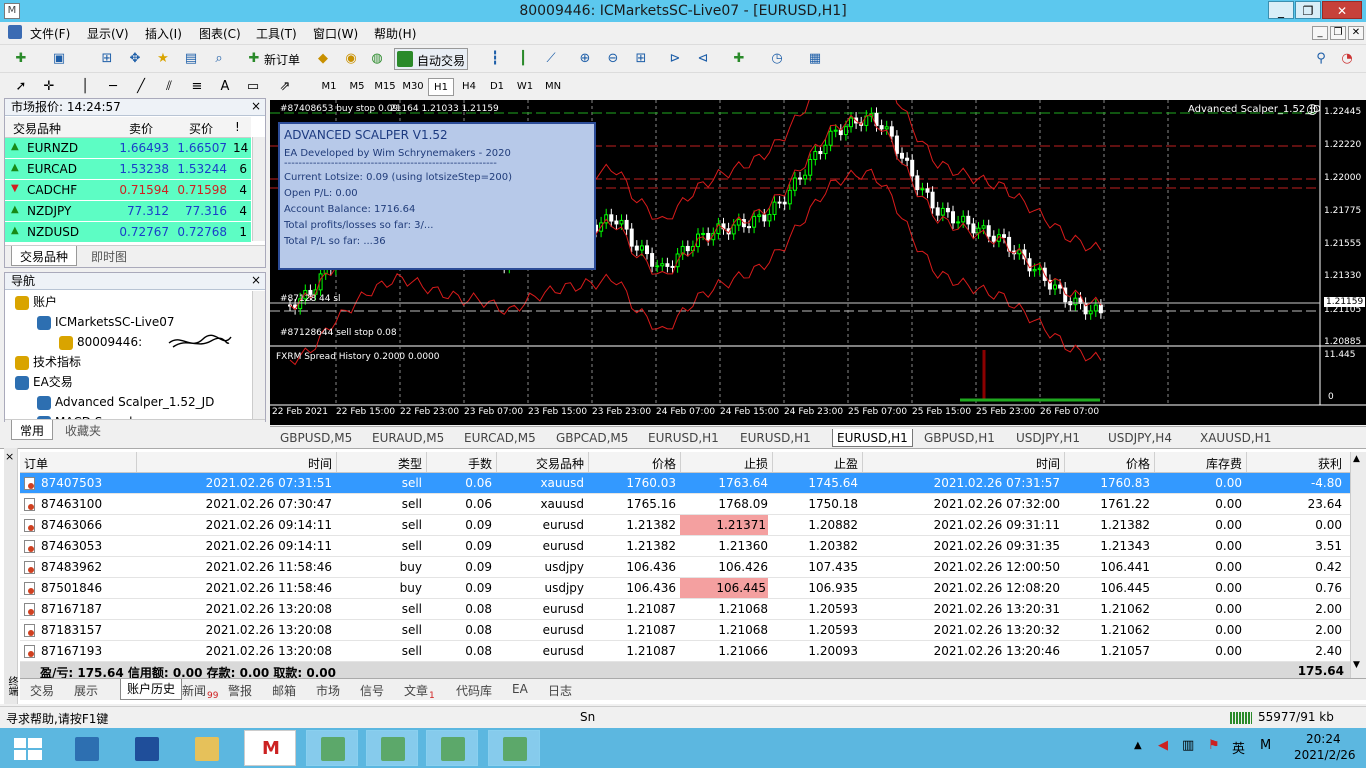 The height and width of the screenshot is (768, 1366). What do you see at coordinates (1107, 463) in the screenshot?
I see `terminal-col-header: 价格` at bounding box center [1107, 463].